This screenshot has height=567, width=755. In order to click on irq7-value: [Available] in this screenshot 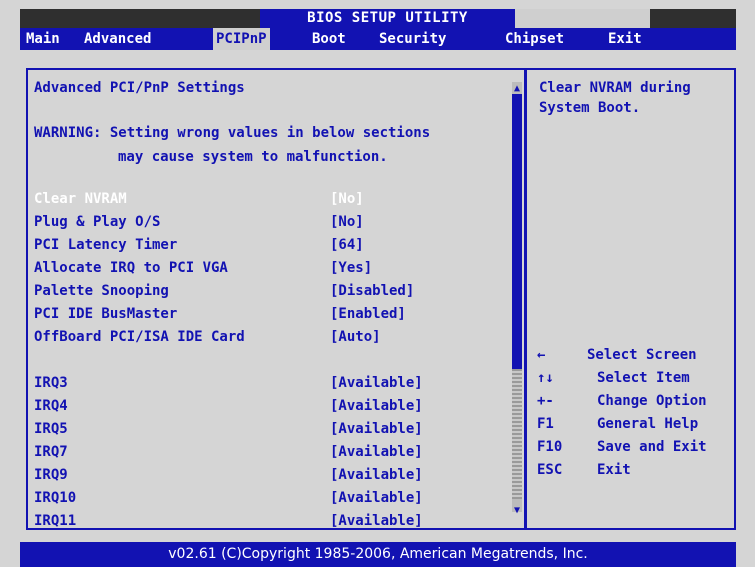, I will do `click(376, 452)`.